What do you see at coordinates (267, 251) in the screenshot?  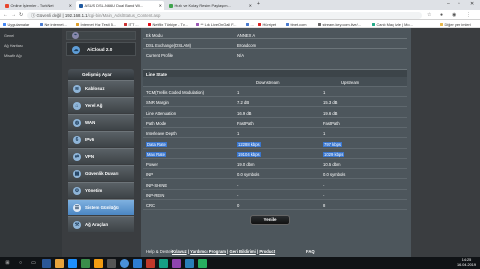 I see `link-product: Product` at bounding box center [267, 251].